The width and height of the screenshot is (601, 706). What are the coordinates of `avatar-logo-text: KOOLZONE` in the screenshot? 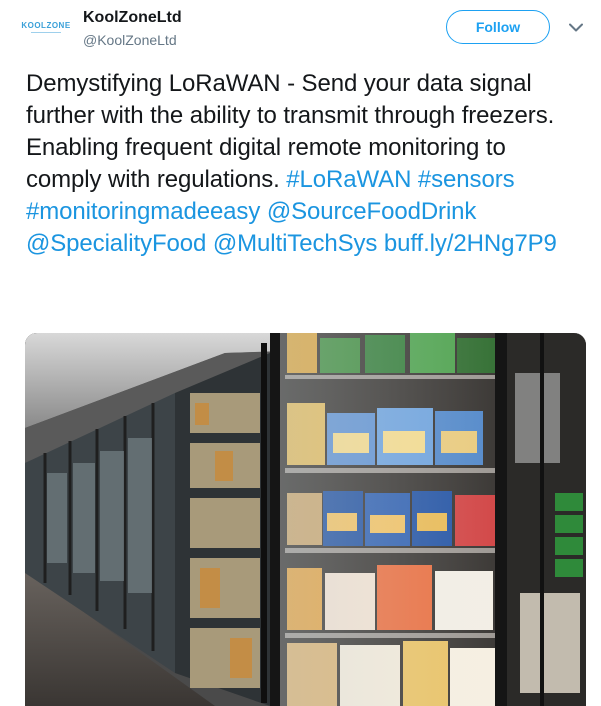 It's located at (46, 25).